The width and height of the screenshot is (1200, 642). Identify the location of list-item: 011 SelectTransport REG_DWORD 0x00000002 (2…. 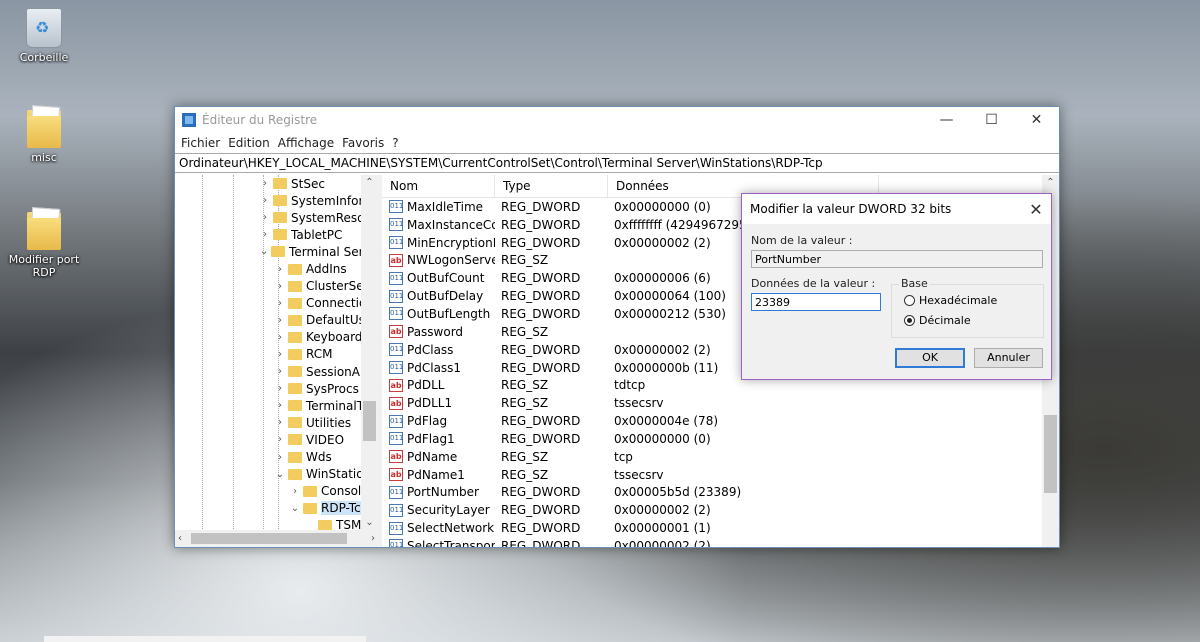
(720, 542).